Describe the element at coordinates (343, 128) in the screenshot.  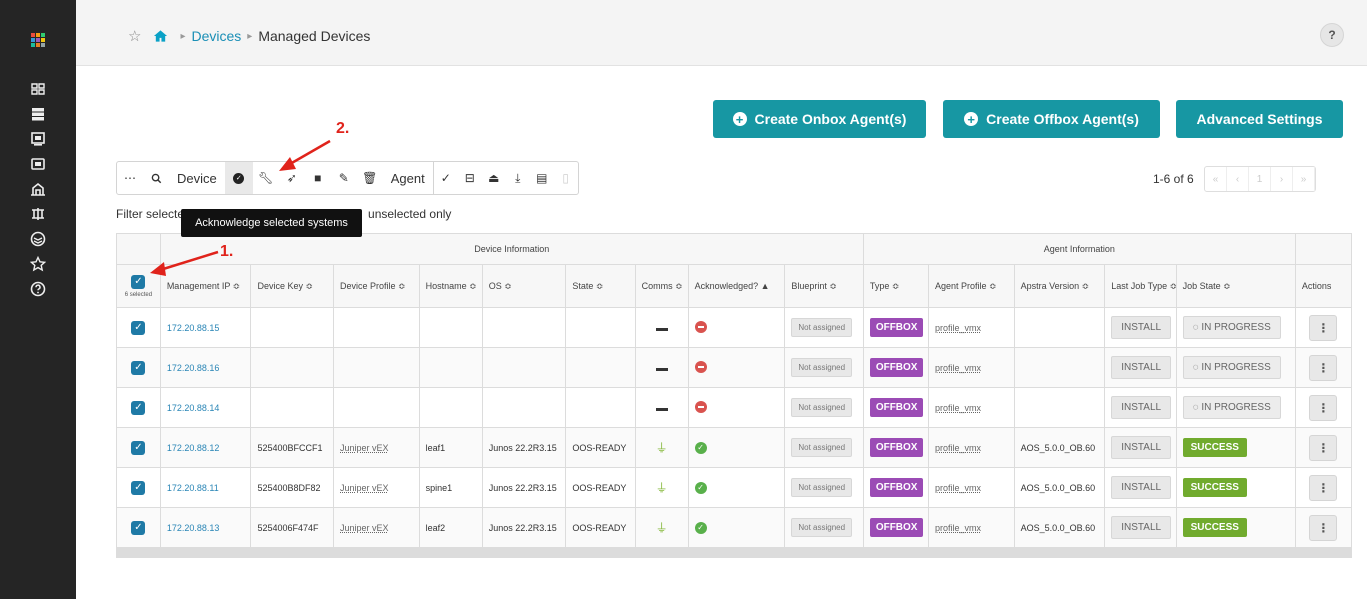
I see `annotation-step-2: 2.` at that location.